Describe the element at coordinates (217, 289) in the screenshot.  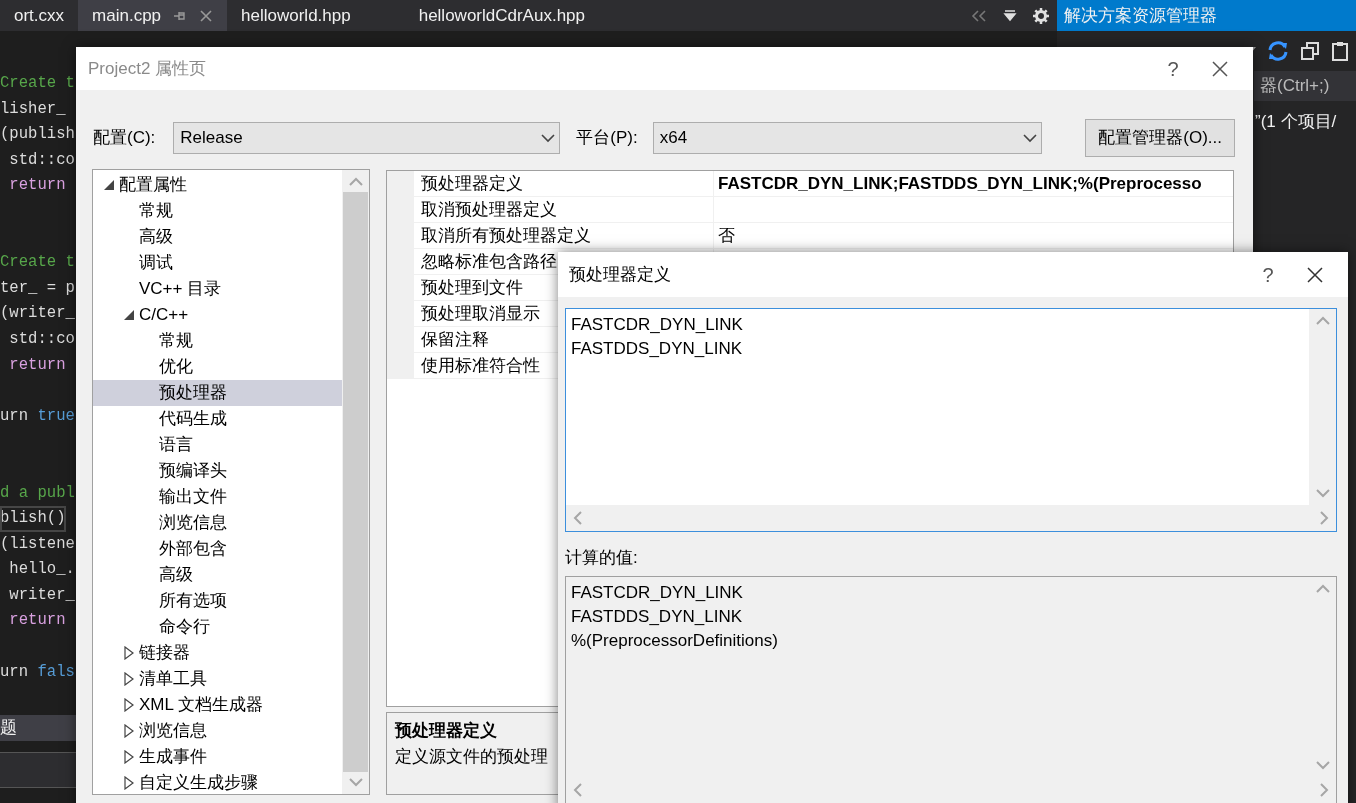
I see `tree-item: VC++ 目录` at that location.